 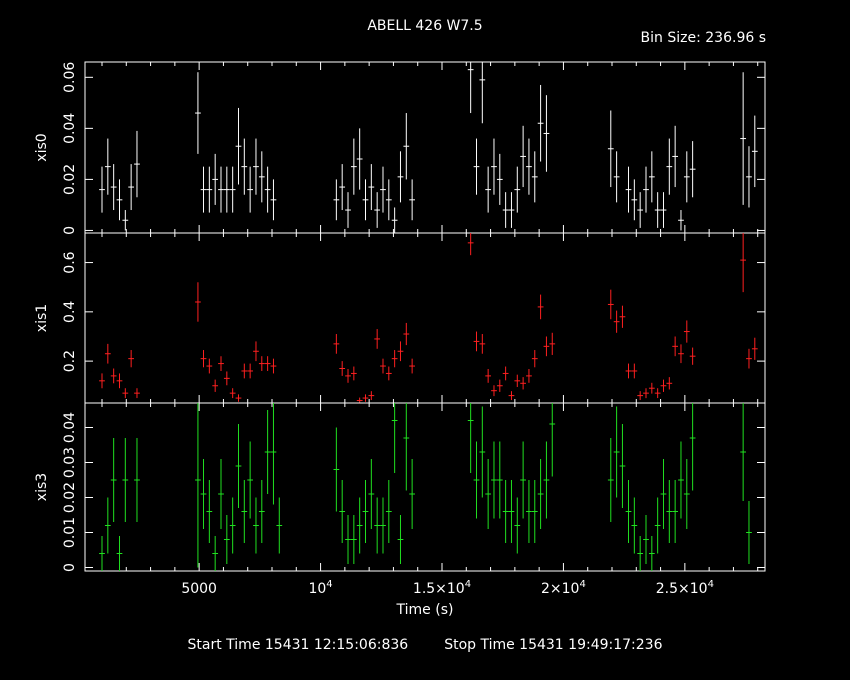 I want to click on xis3-ytick-label: 0.04, so click(x=70, y=427).